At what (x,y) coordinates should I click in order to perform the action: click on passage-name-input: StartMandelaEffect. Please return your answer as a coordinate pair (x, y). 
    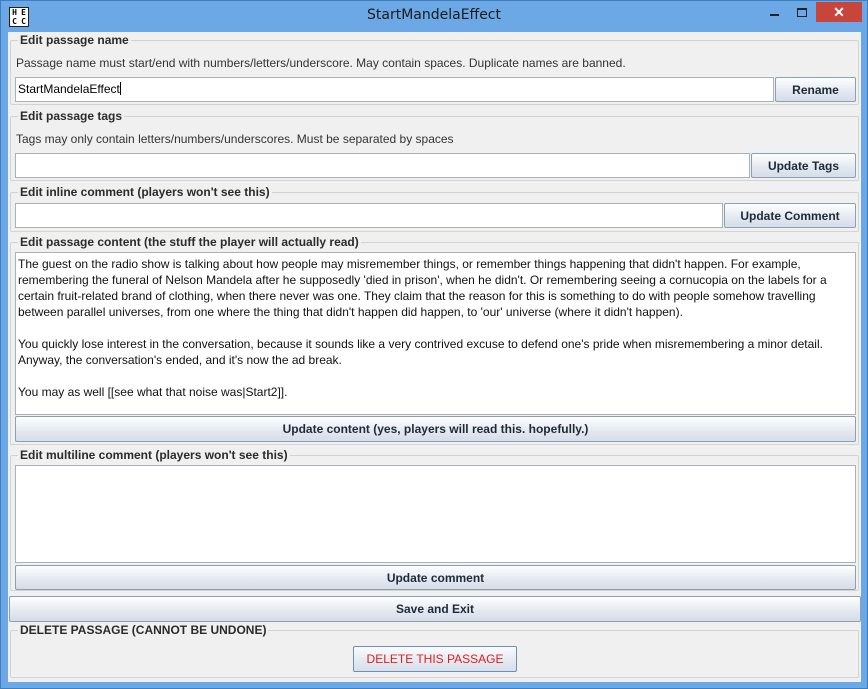
    Looking at the image, I should click on (394, 89).